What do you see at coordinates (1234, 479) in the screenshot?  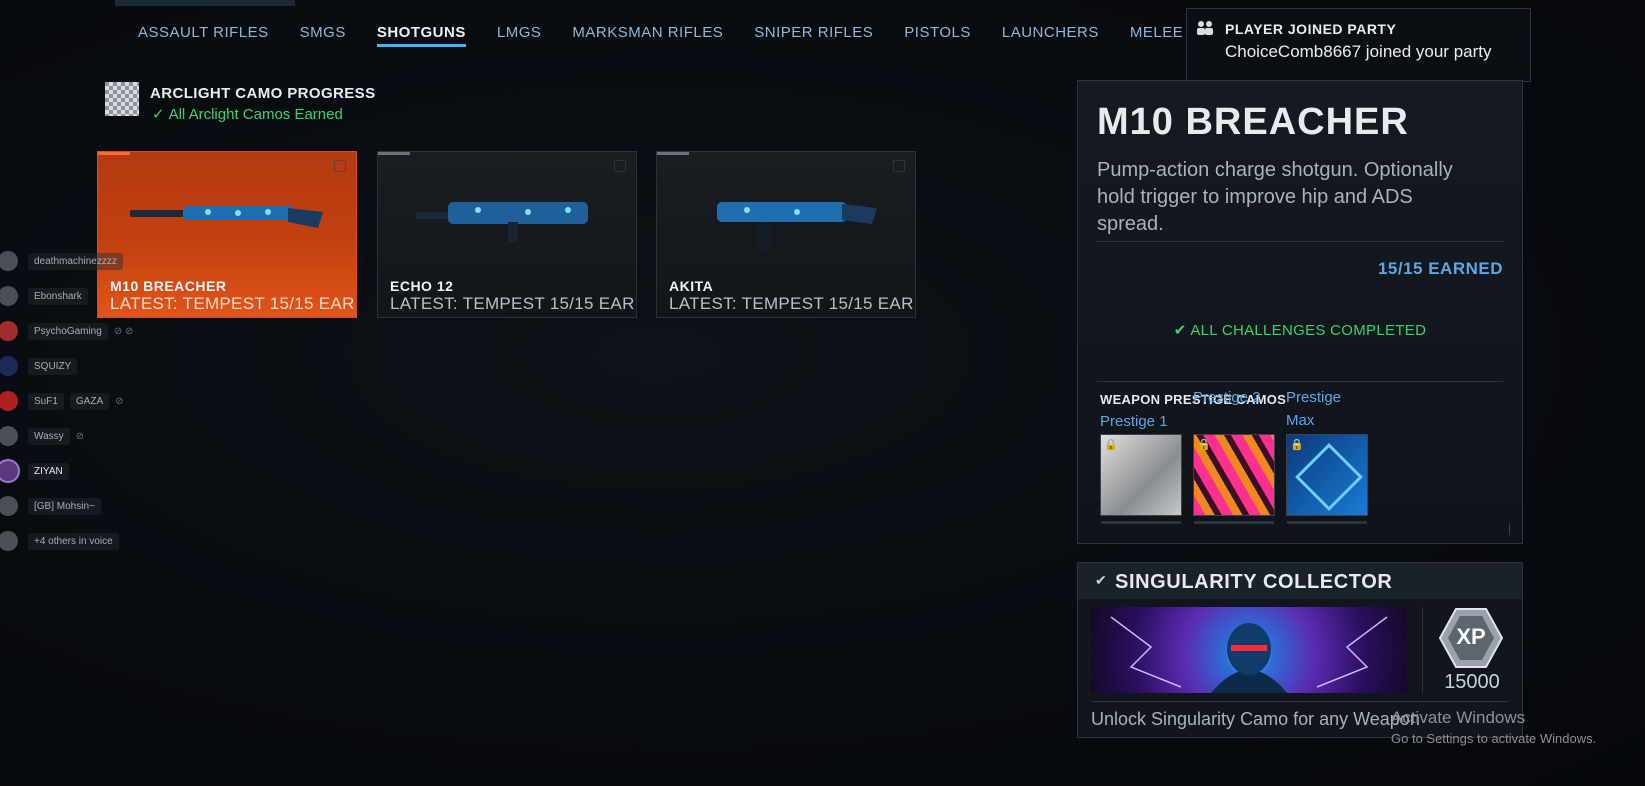 I see `prestige-camo-2: 🔒` at bounding box center [1234, 479].